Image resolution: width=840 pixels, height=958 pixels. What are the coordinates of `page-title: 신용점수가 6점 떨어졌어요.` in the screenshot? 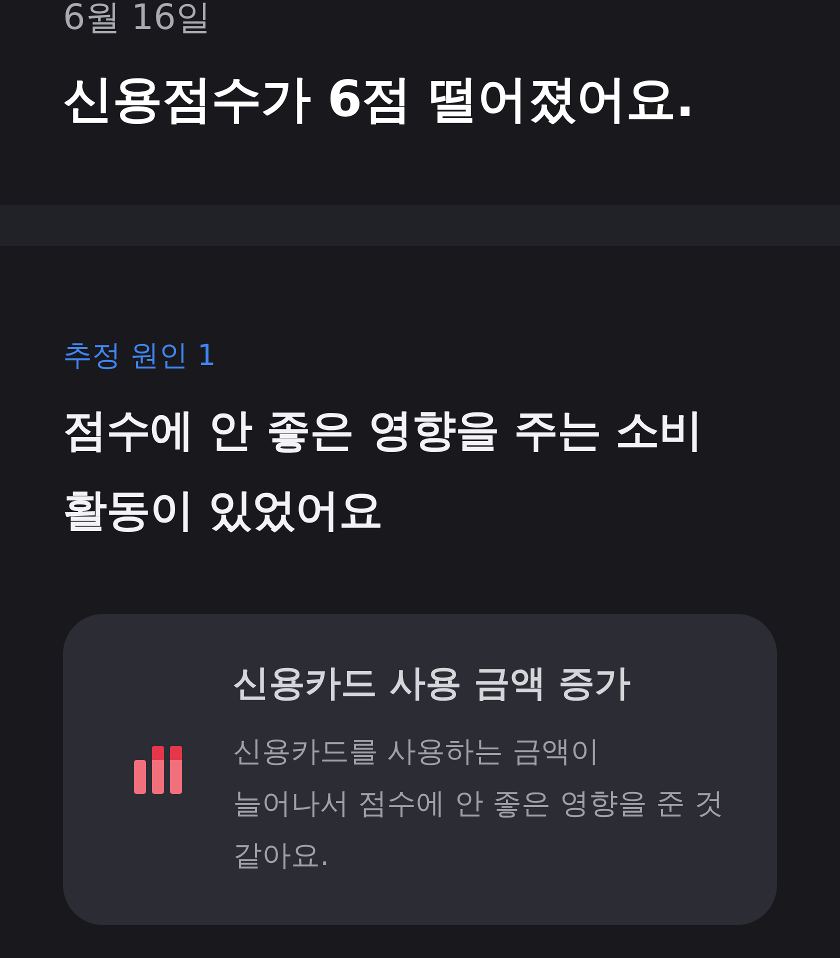 It's located at (379, 99).